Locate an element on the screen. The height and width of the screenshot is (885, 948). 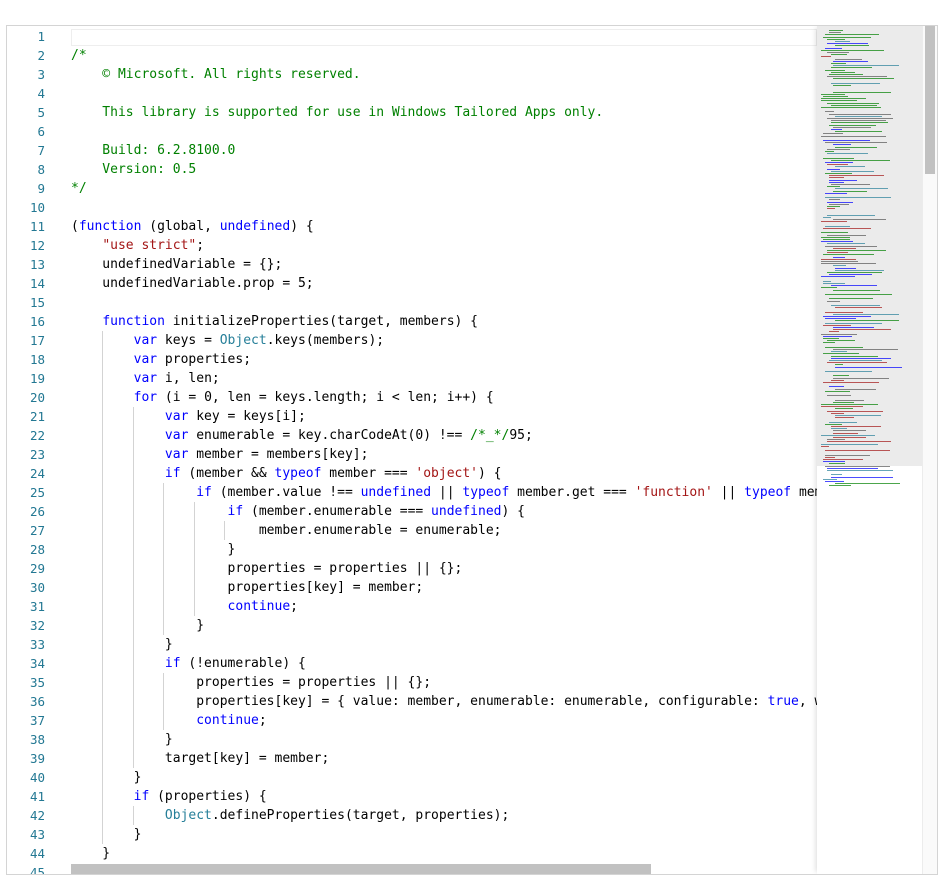
code-token: initializeProperties(target, members) { is located at coordinates (321, 321).